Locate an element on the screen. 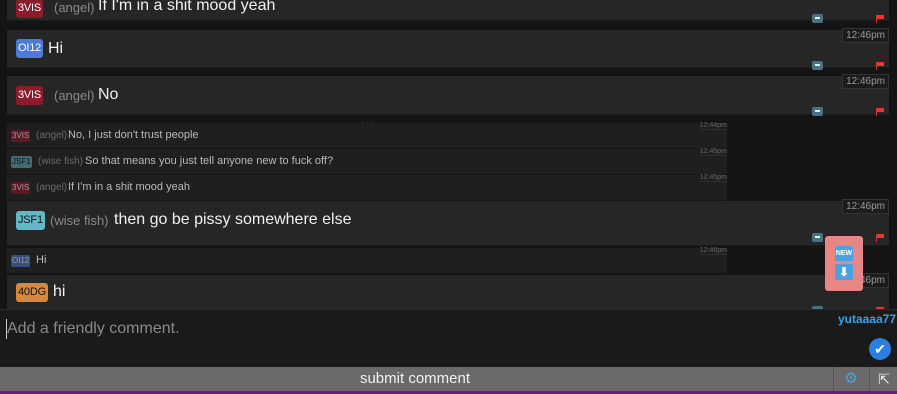 The height and width of the screenshot is (394, 897). username-label: yutaaaa77 is located at coordinates (867, 319).